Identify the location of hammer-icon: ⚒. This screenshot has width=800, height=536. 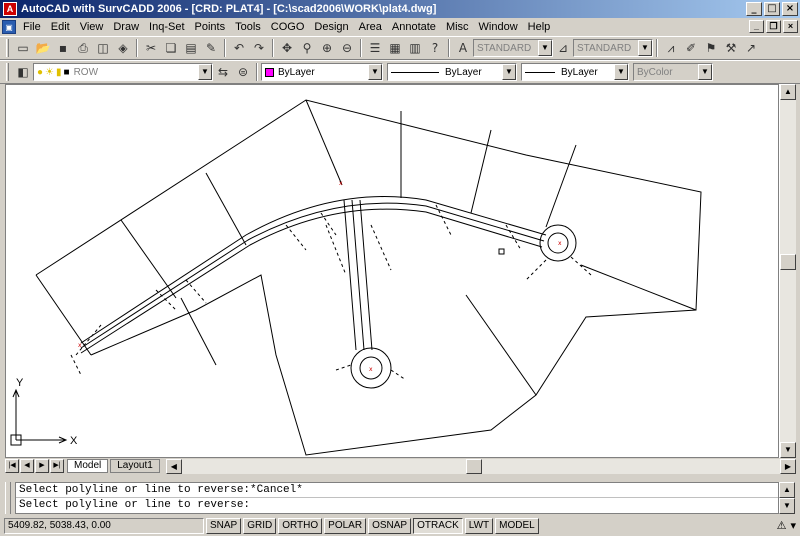
(731, 48).